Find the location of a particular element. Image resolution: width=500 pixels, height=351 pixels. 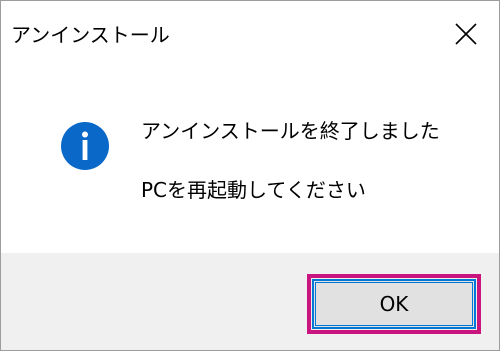

info-icon is located at coordinates (85, 146).